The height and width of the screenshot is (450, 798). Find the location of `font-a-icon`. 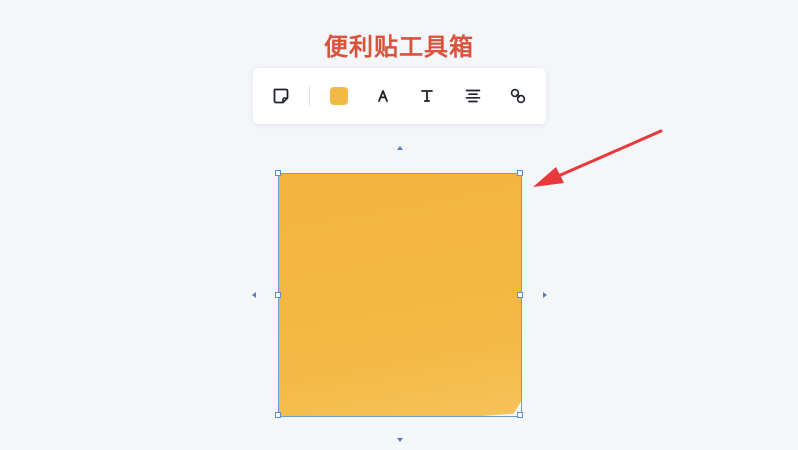

font-a-icon is located at coordinates (383, 96).